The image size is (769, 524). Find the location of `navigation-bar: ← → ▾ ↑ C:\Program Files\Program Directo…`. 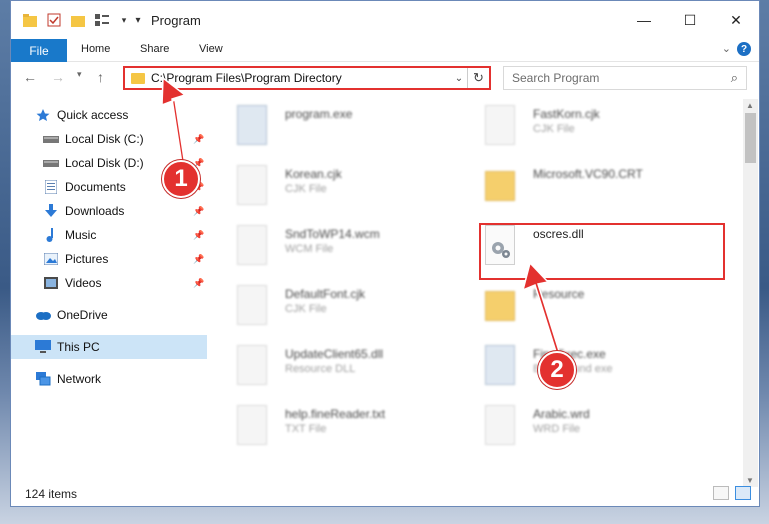

navigation-bar: ← → ▾ ↑ C:\Program Files\Program Directo… is located at coordinates (385, 79).